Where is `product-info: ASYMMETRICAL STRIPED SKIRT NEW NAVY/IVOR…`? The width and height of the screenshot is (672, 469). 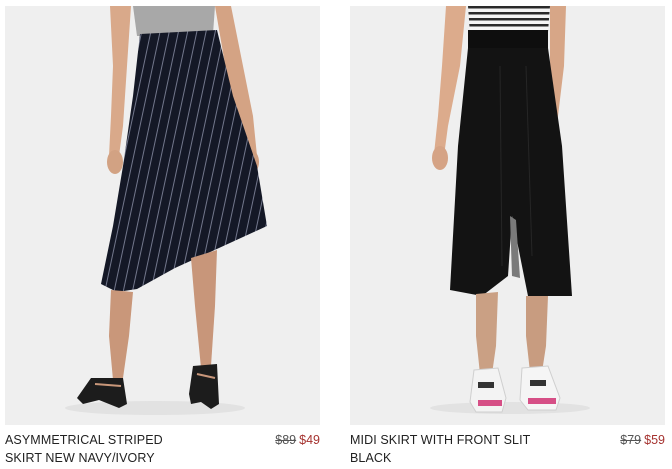 product-info: ASYMMETRICAL STRIPED SKIRT NEW NAVY/IVOR… is located at coordinates (162, 449).